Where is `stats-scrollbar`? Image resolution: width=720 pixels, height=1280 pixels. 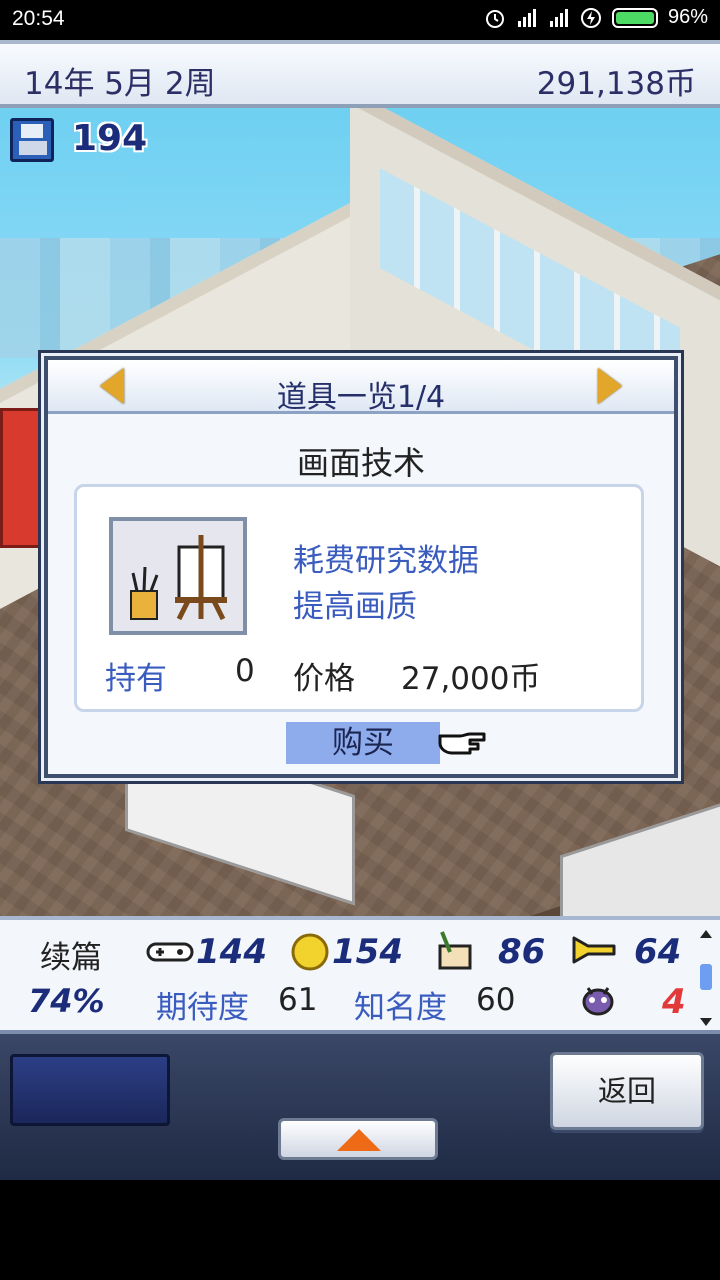
stats-scrollbar is located at coordinates (706, 978).